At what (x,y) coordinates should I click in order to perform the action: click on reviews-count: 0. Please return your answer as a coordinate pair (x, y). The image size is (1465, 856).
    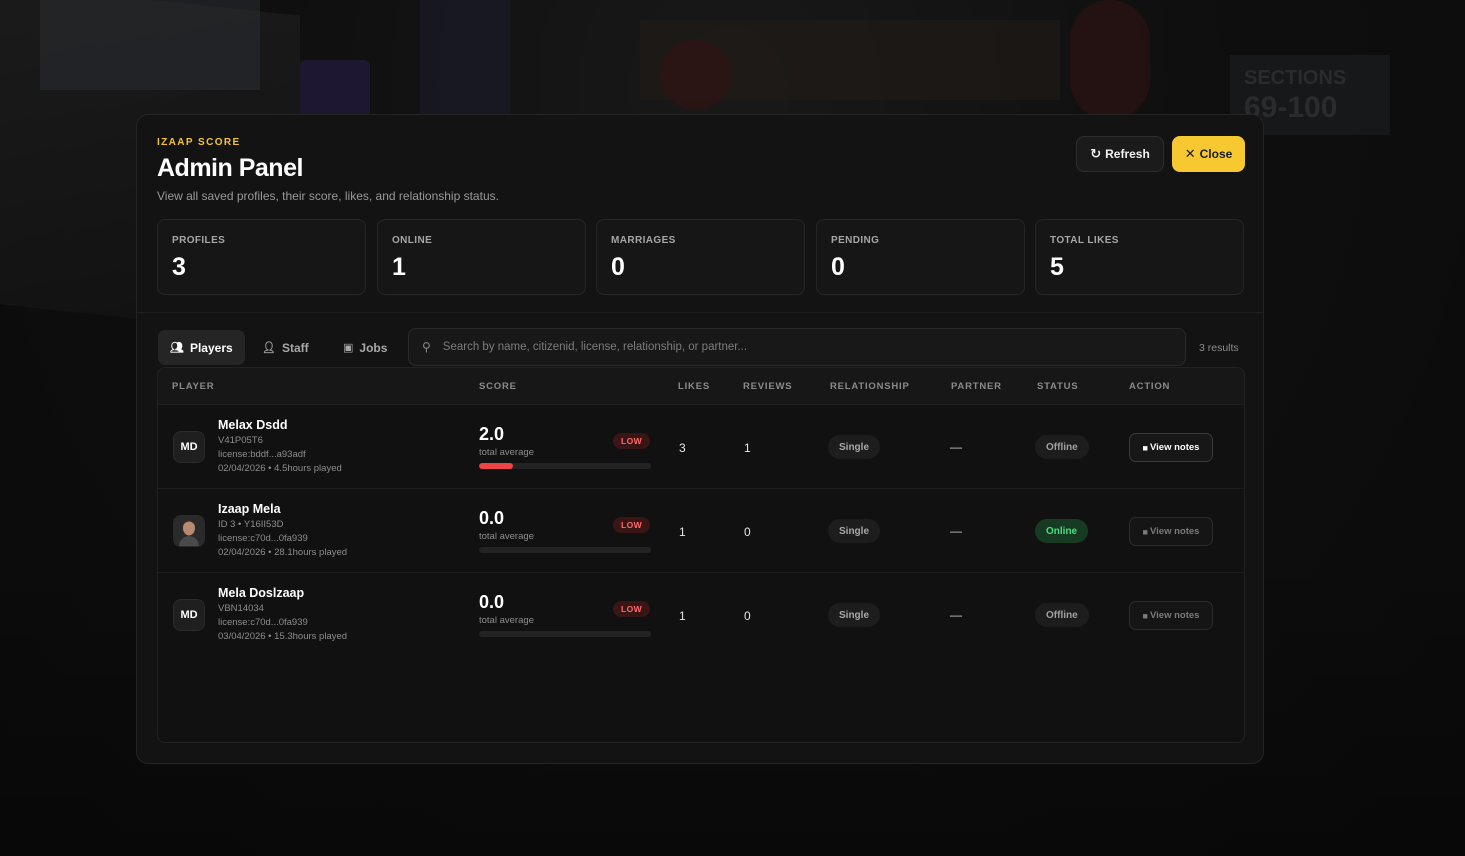
    Looking at the image, I should click on (747, 616).